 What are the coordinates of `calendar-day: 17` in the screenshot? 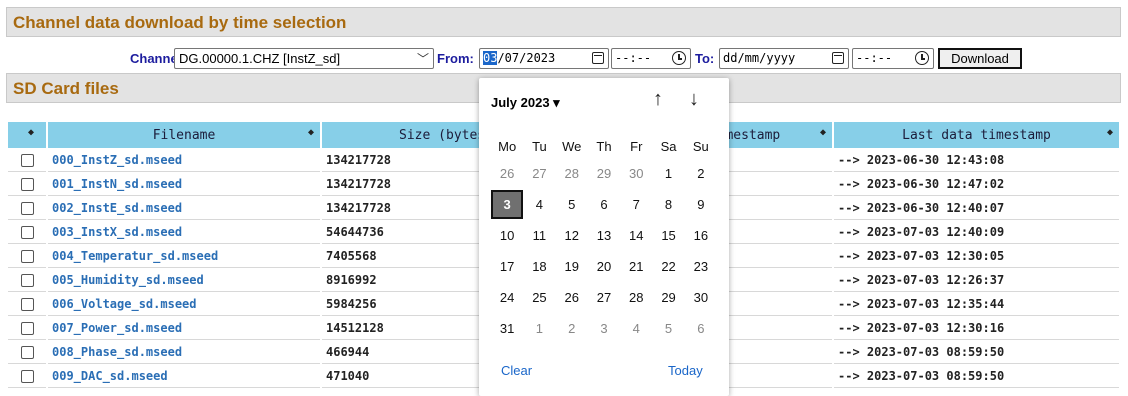 It's located at (507, 266).